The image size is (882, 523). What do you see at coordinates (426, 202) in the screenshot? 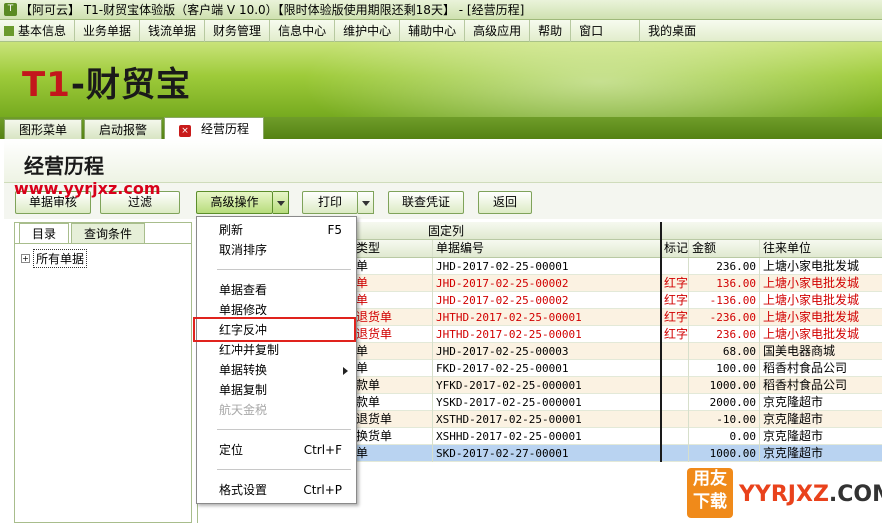
I see `voucher-lookup-button: 联查凭证` at bounding box center [426, 202].